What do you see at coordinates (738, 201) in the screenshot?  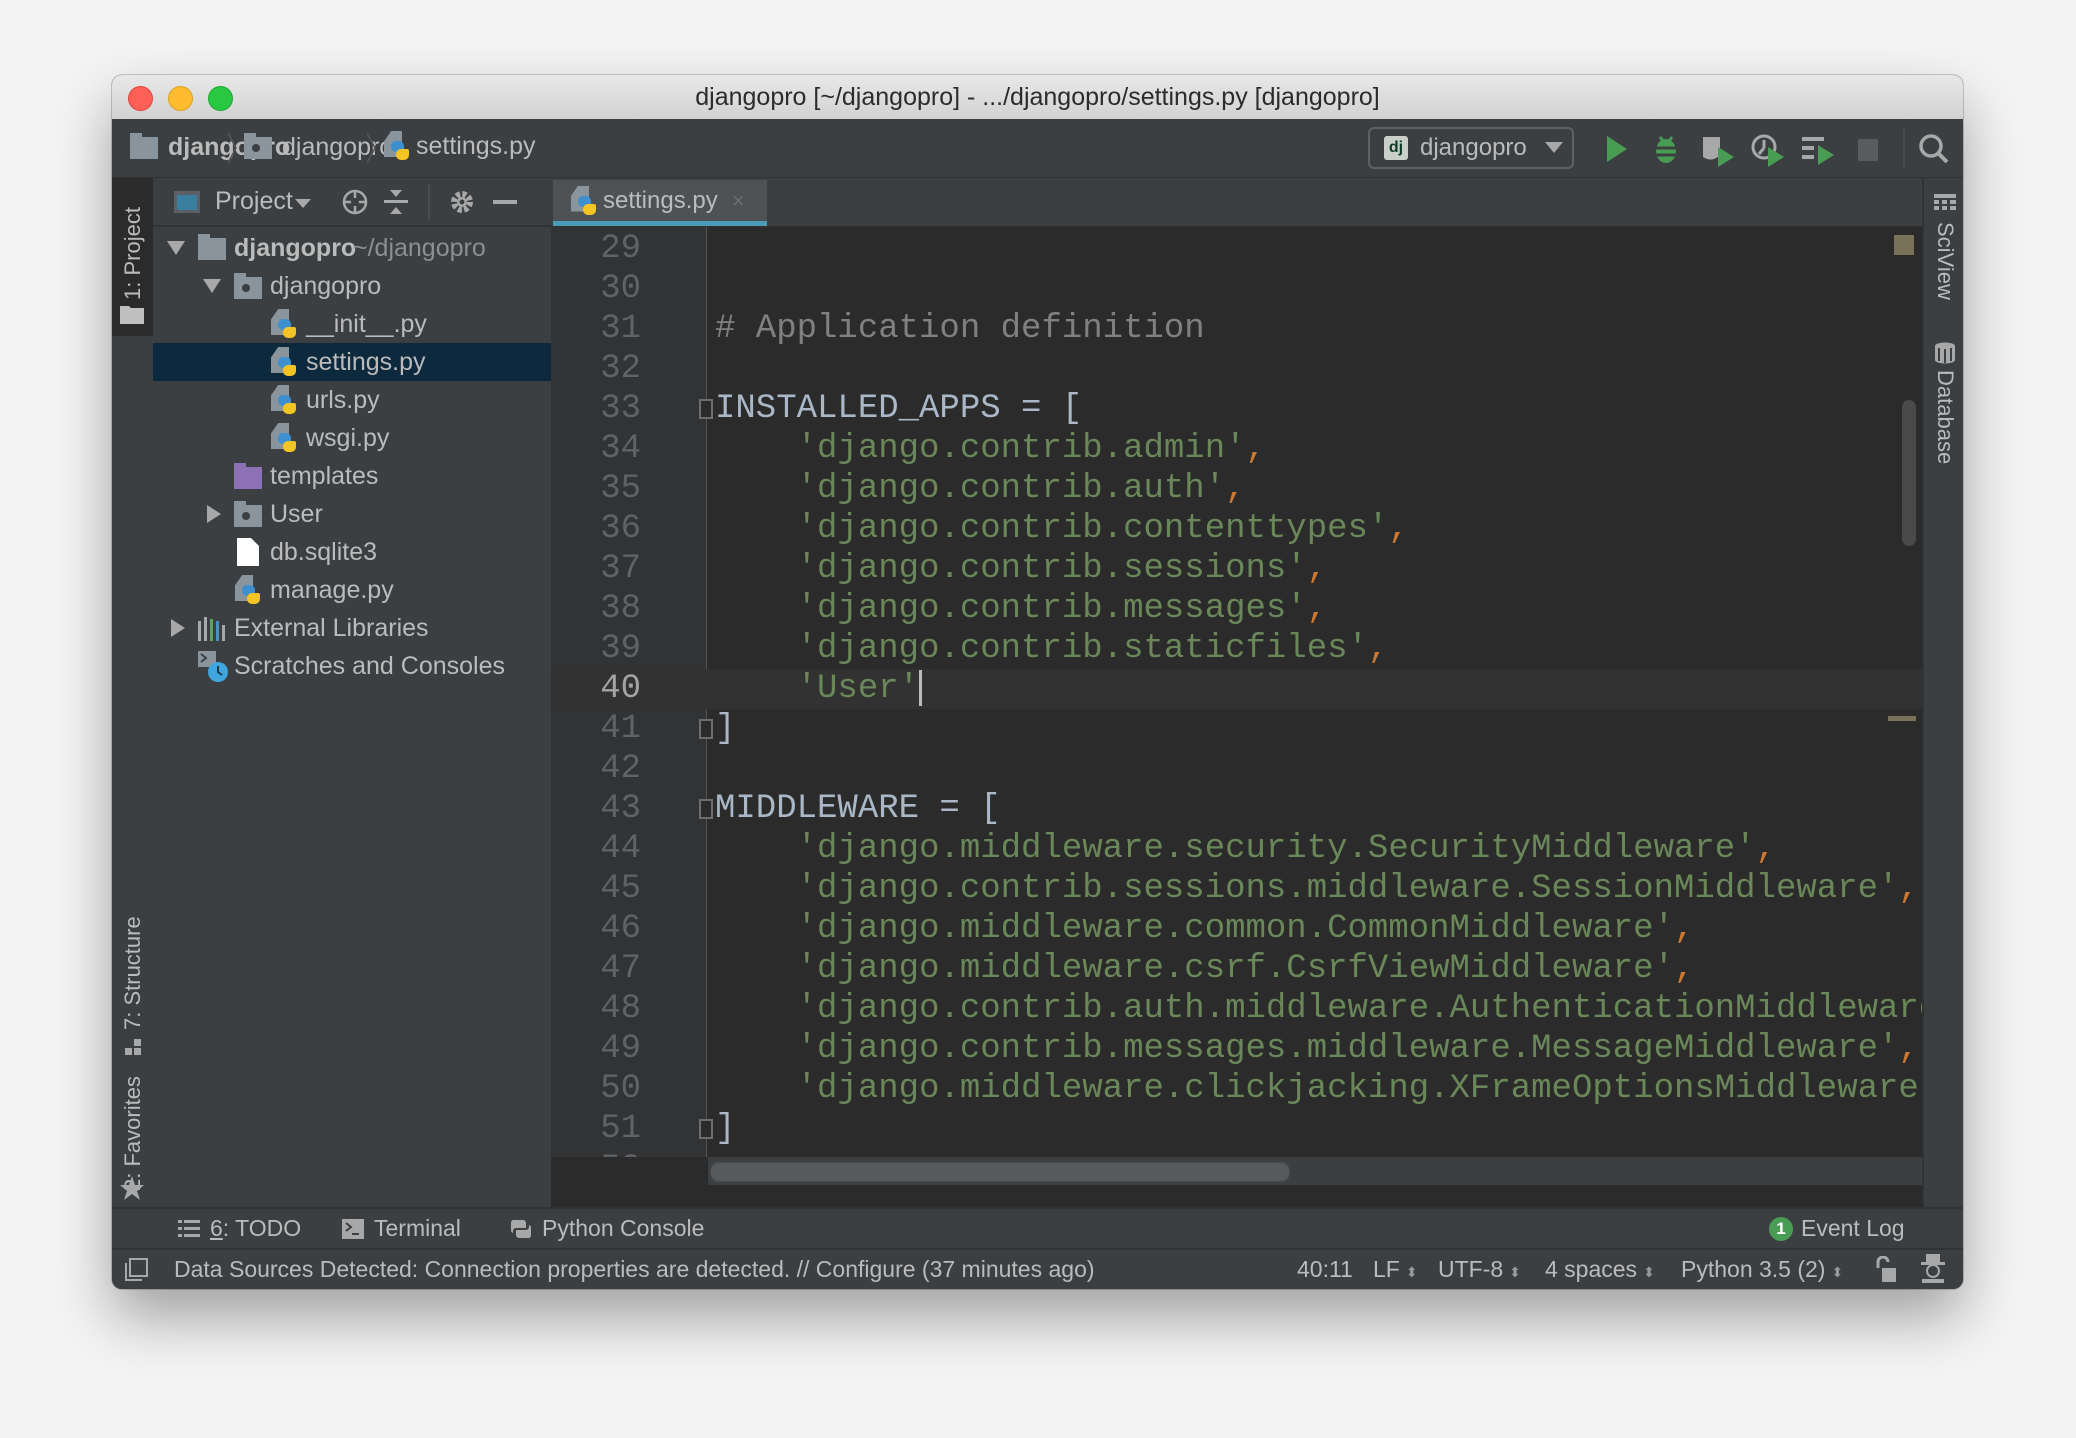 I see `close-tab-icon: ×` at bounding box center [738, 201].